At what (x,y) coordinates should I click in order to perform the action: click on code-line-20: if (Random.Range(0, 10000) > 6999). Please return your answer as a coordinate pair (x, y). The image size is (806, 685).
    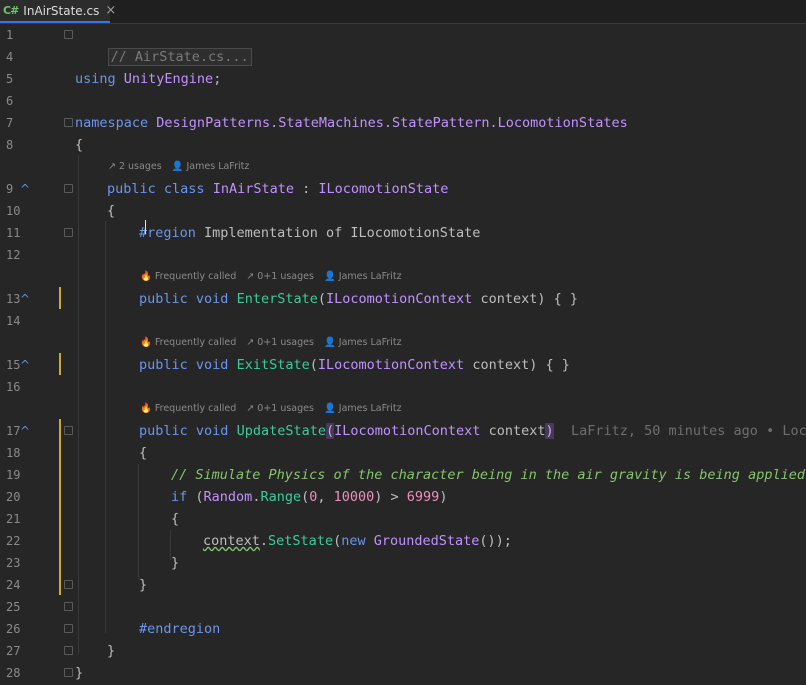
    Looking at the image, I should click on (309, 497).